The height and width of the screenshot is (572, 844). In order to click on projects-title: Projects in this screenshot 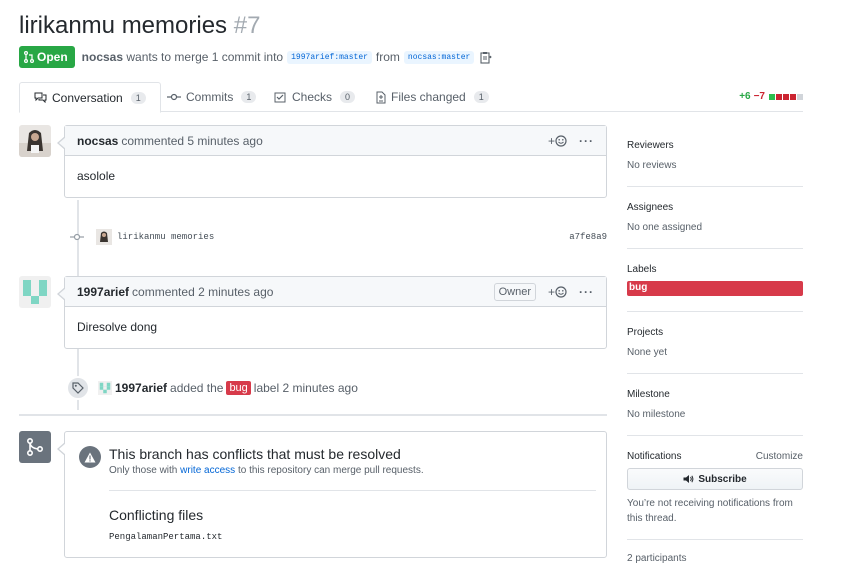, I will do `click(715, 332)`.